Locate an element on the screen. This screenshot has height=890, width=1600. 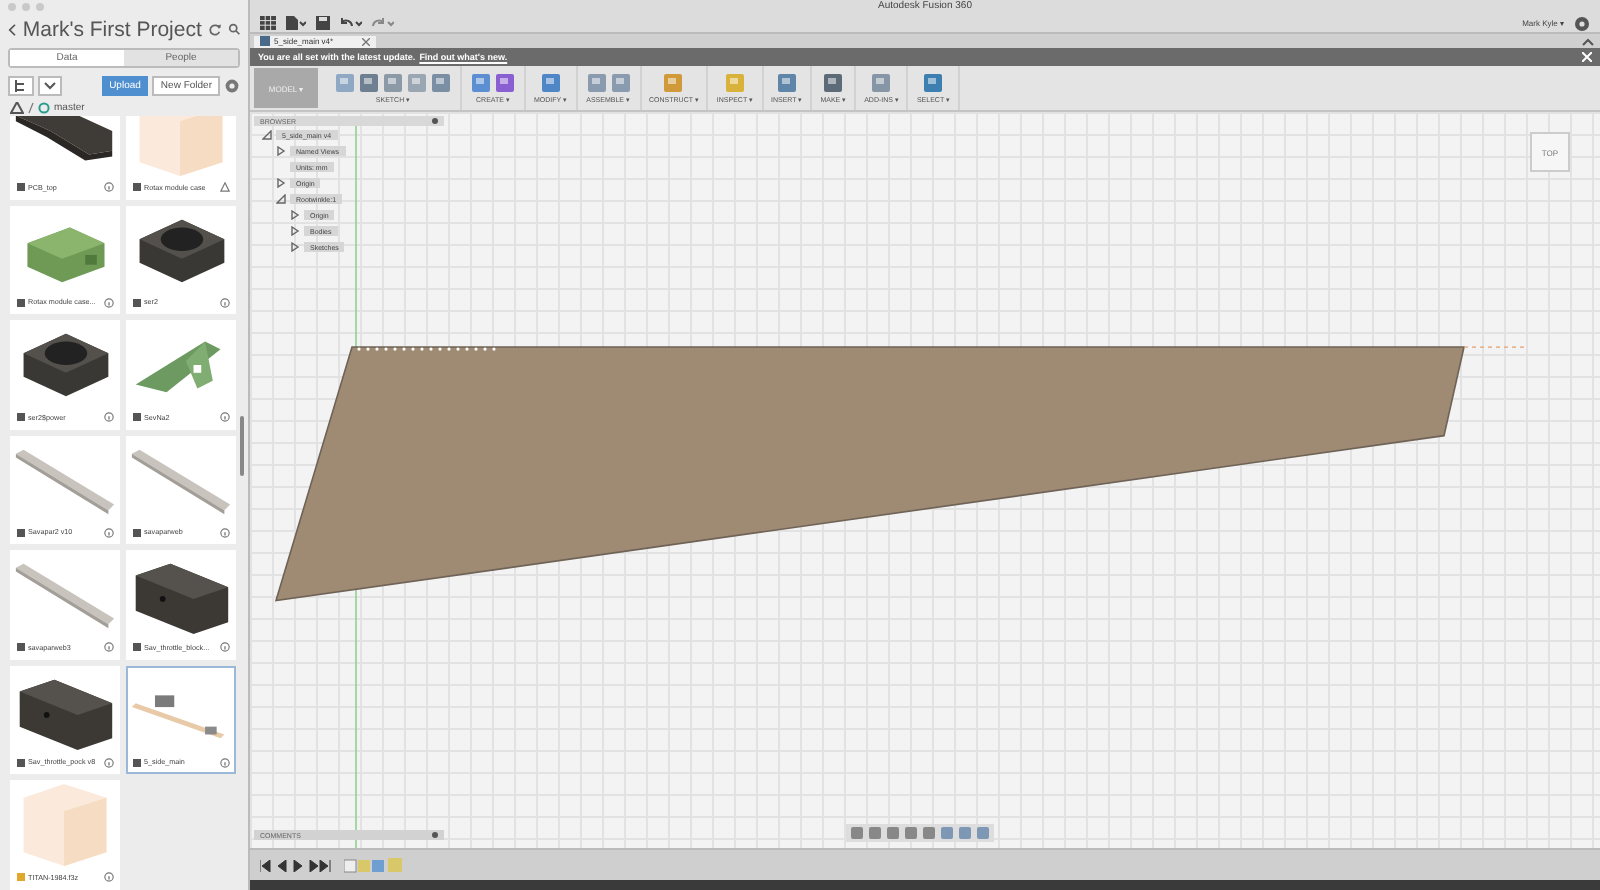
hierarchy-icon is located at coordinates (21, 86).